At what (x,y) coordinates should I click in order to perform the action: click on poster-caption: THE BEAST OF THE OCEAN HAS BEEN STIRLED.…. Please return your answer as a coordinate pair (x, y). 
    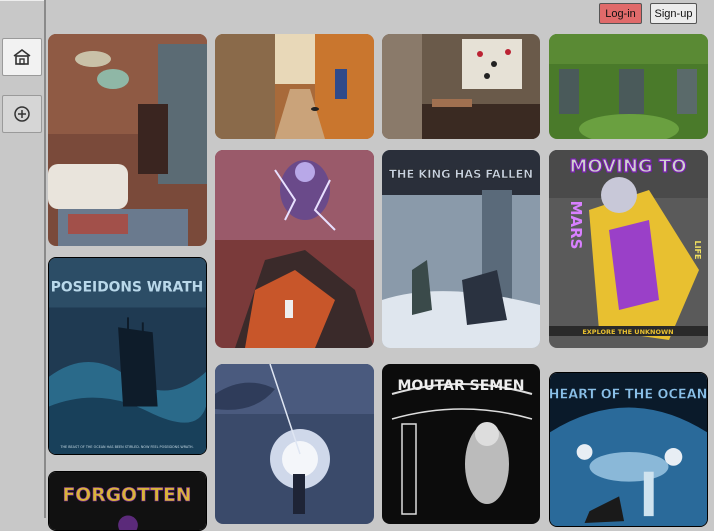
    Looking at the image, I should click on (126, 447).